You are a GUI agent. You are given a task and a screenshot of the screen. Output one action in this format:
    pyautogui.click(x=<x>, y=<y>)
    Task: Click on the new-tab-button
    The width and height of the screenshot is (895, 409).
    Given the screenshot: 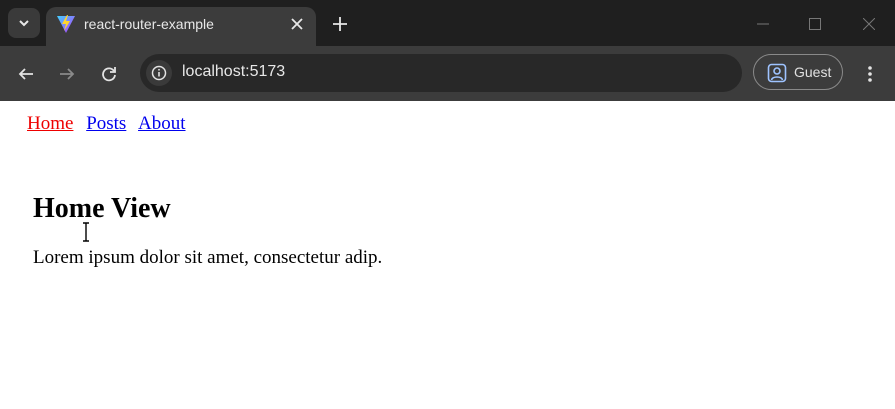 What is the action you would take?
    pyautogui.click(x=340, y=24)
    